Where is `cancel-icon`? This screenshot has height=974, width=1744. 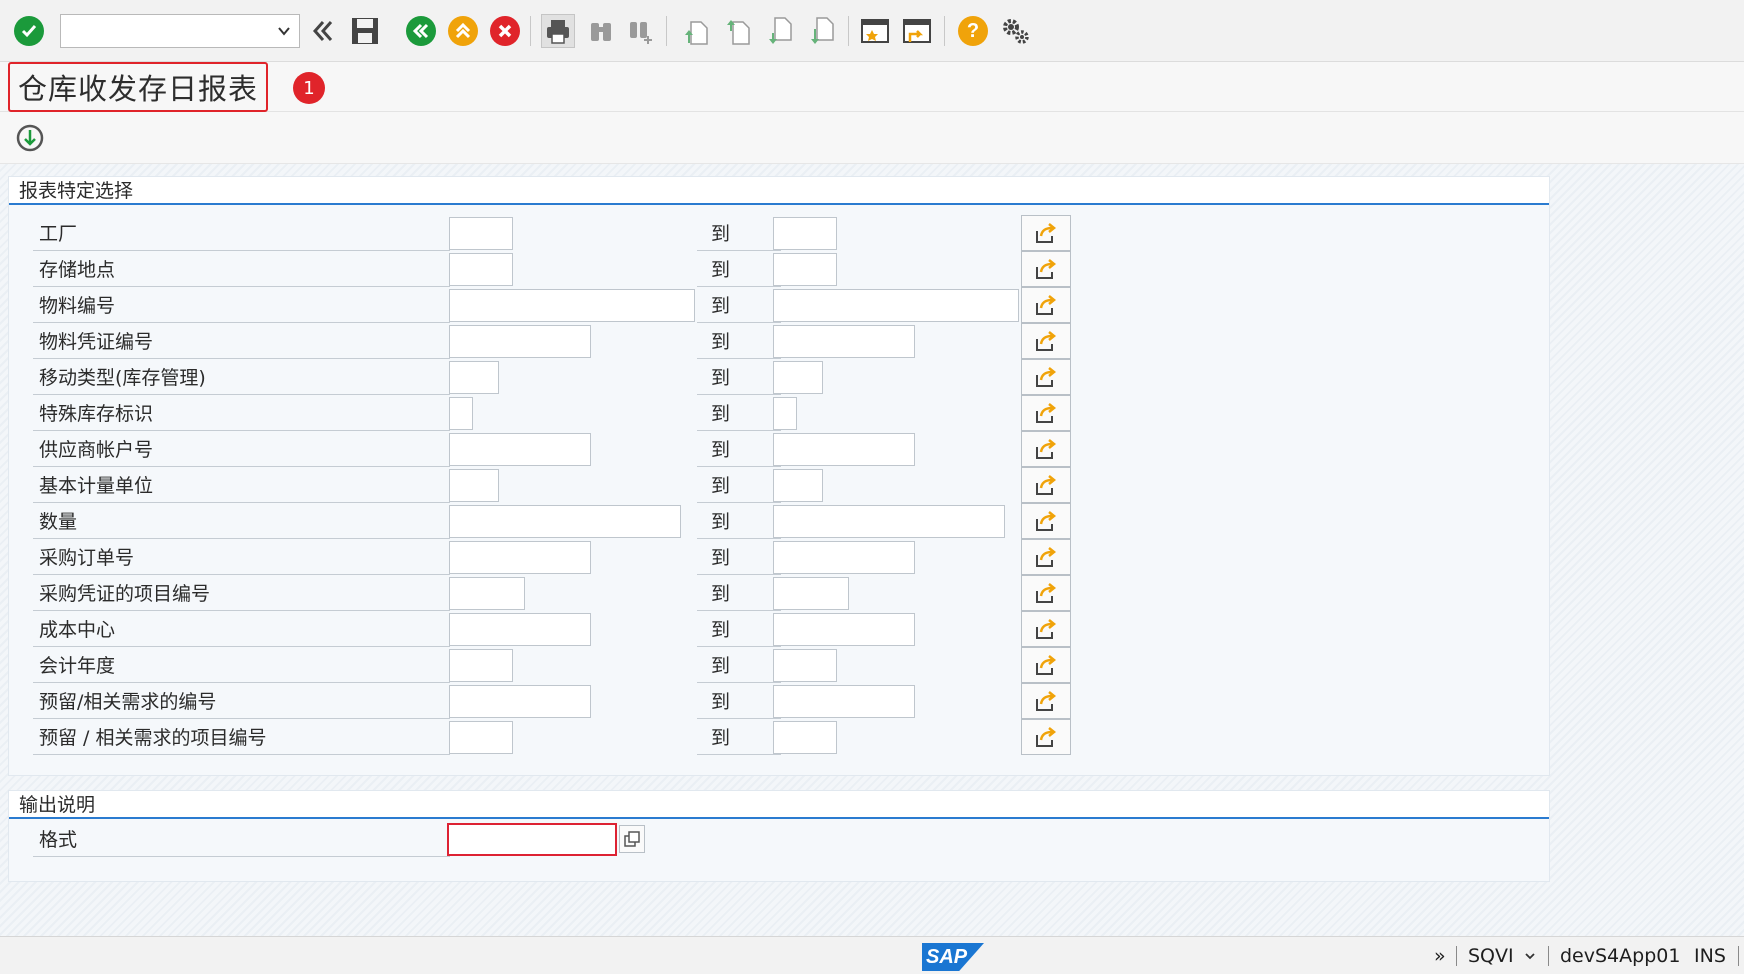 cancel-icon is located at coordinates (505, 31).